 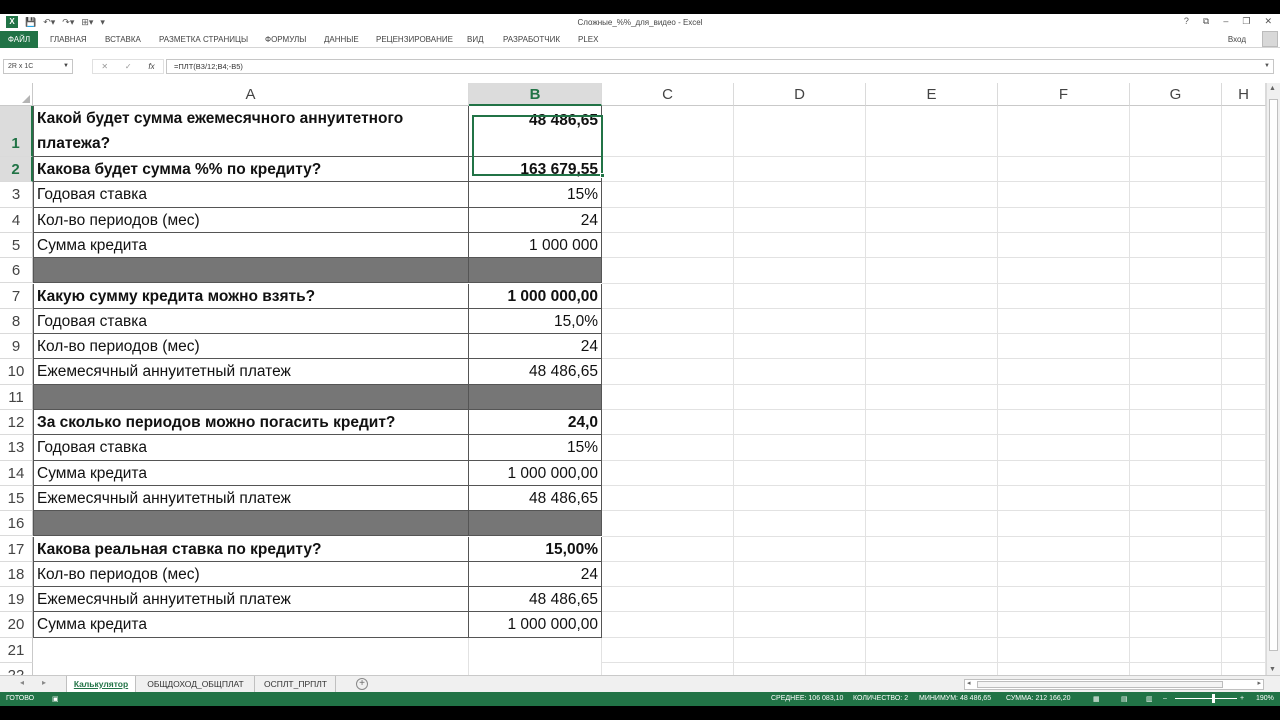 I want to click on row-header: 22, so click(x=16, y=669).